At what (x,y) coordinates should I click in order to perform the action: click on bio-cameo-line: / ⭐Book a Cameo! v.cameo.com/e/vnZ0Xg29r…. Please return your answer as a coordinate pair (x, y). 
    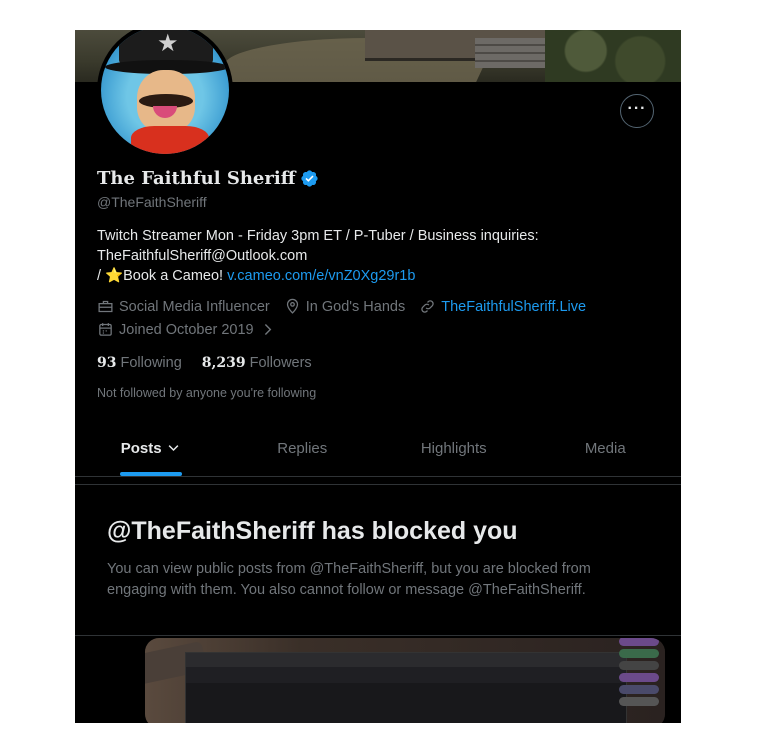
    Looking at the image, I should click on (377, 276).